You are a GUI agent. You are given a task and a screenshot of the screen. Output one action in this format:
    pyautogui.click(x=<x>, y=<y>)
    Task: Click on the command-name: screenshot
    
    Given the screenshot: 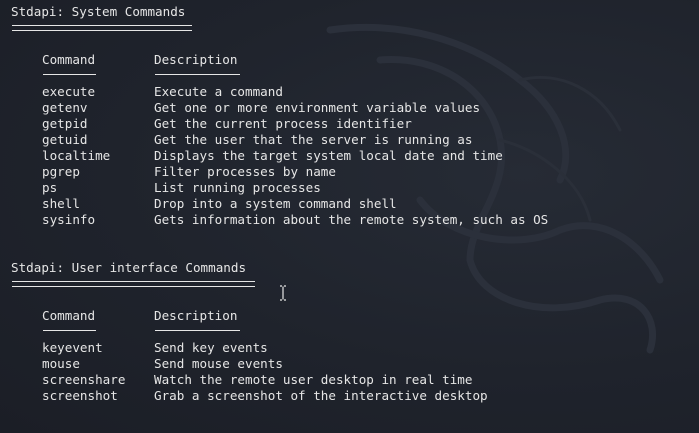 What is the action you would take?
    pyautogui.click(x=80, y=395)
    